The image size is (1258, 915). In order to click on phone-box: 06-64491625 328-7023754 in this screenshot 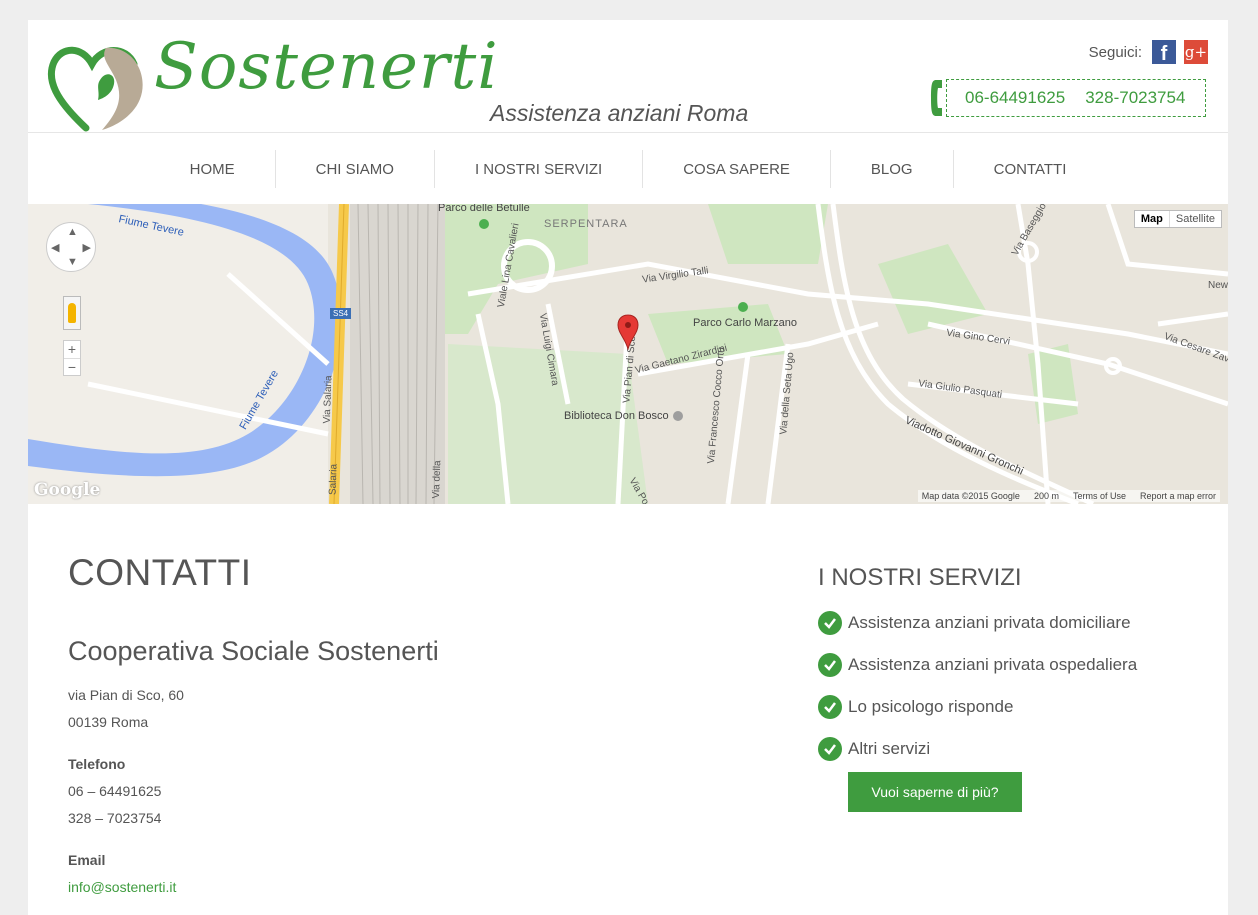, I will do `click(1076, 98)`.